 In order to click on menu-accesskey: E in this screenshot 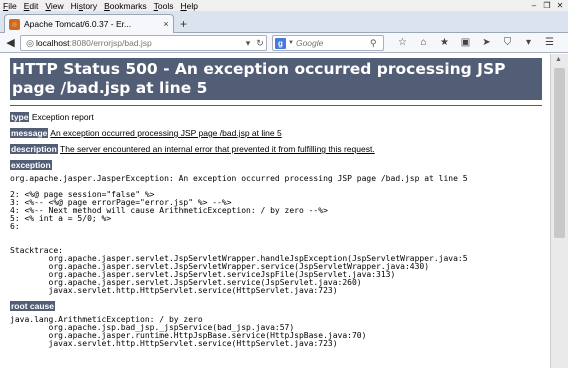, I will do `click(26, 5)`.